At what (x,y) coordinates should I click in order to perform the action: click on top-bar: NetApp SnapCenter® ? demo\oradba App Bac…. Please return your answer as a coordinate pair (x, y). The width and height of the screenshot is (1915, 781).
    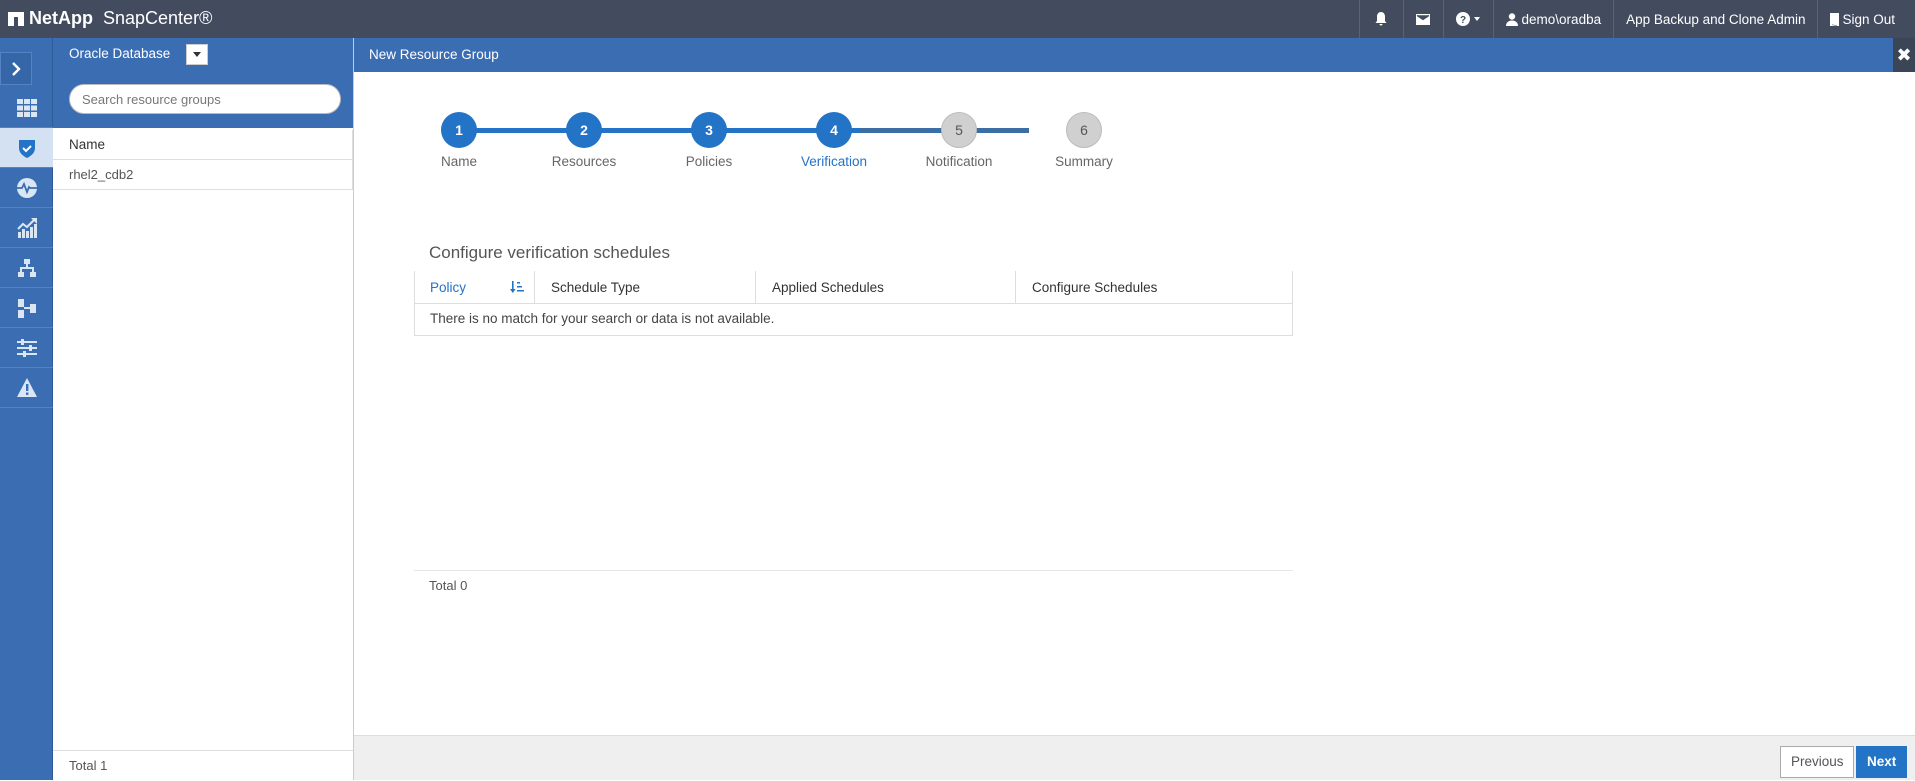
    Looking at the image, I should click on (957, 19).